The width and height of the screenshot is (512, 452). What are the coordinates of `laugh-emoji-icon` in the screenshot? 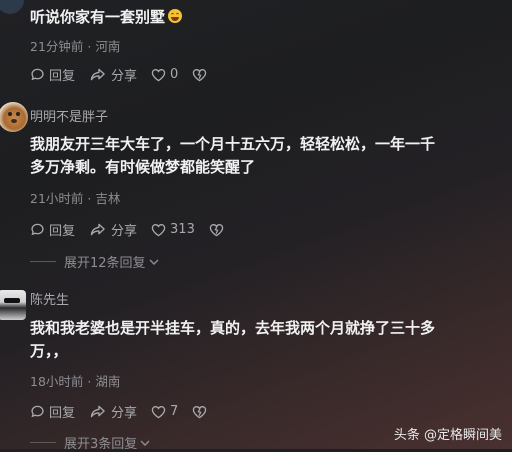 It's located at (175, 16).